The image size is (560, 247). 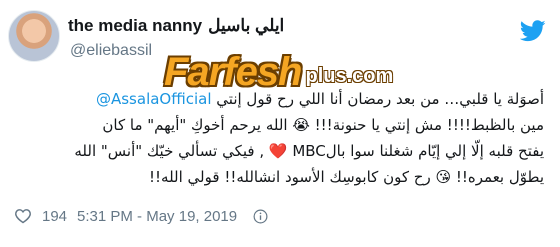 I want to click on like-count: 194, so click(x=54, y=216).